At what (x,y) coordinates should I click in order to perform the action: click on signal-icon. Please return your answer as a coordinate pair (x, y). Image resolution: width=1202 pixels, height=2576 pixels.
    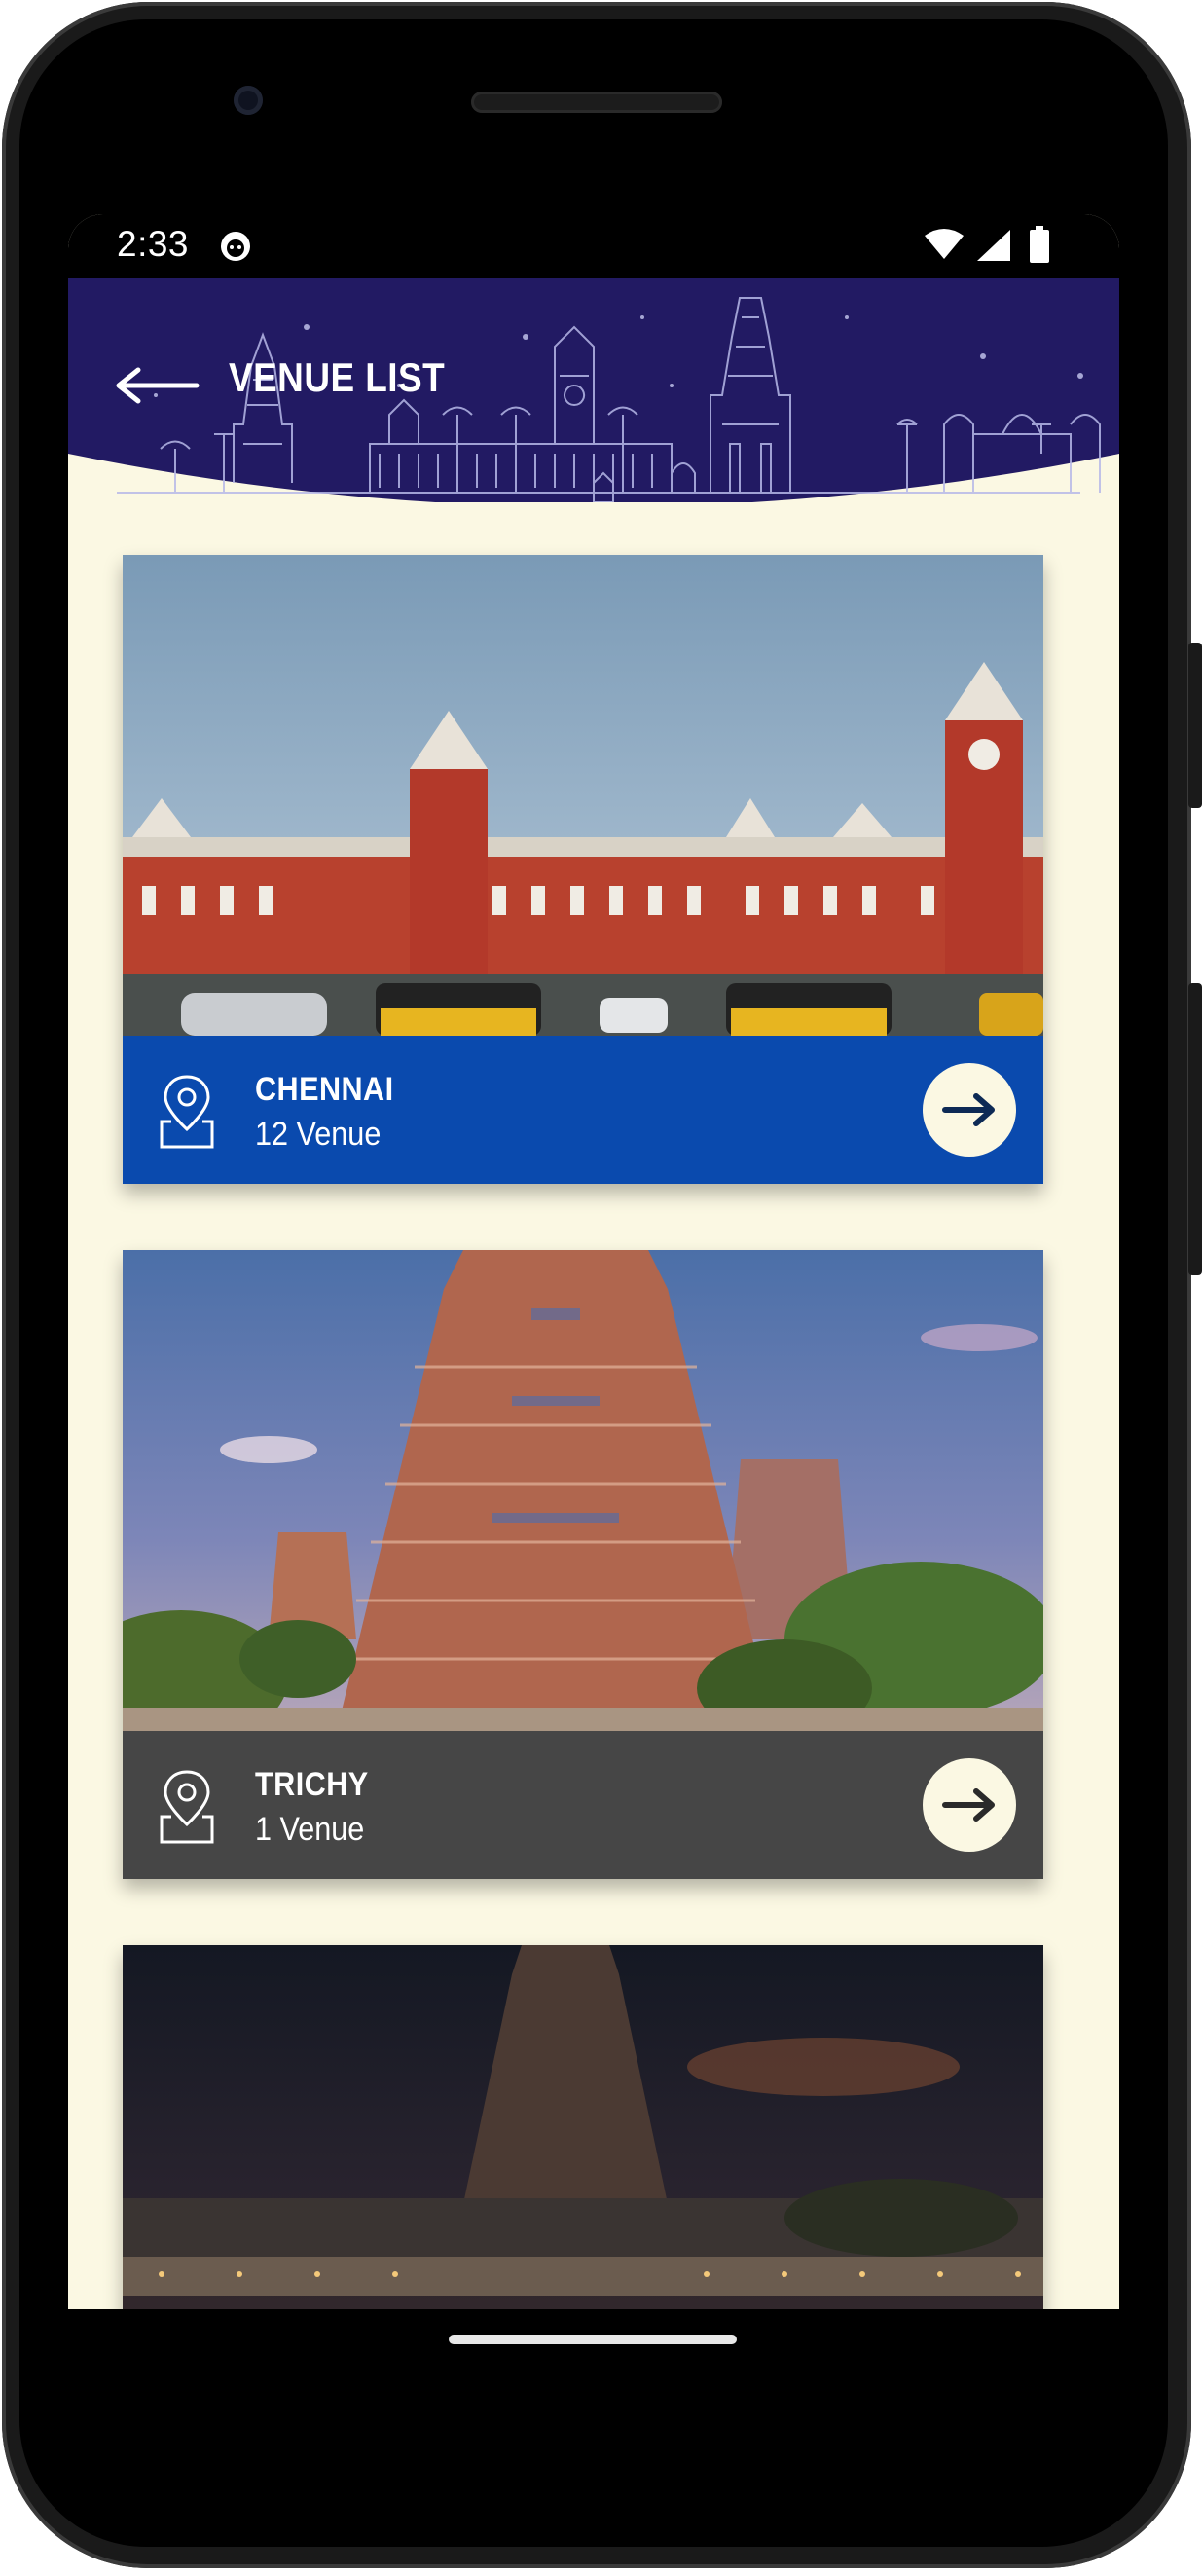
    Looking at the image, I should click on (994, 245).